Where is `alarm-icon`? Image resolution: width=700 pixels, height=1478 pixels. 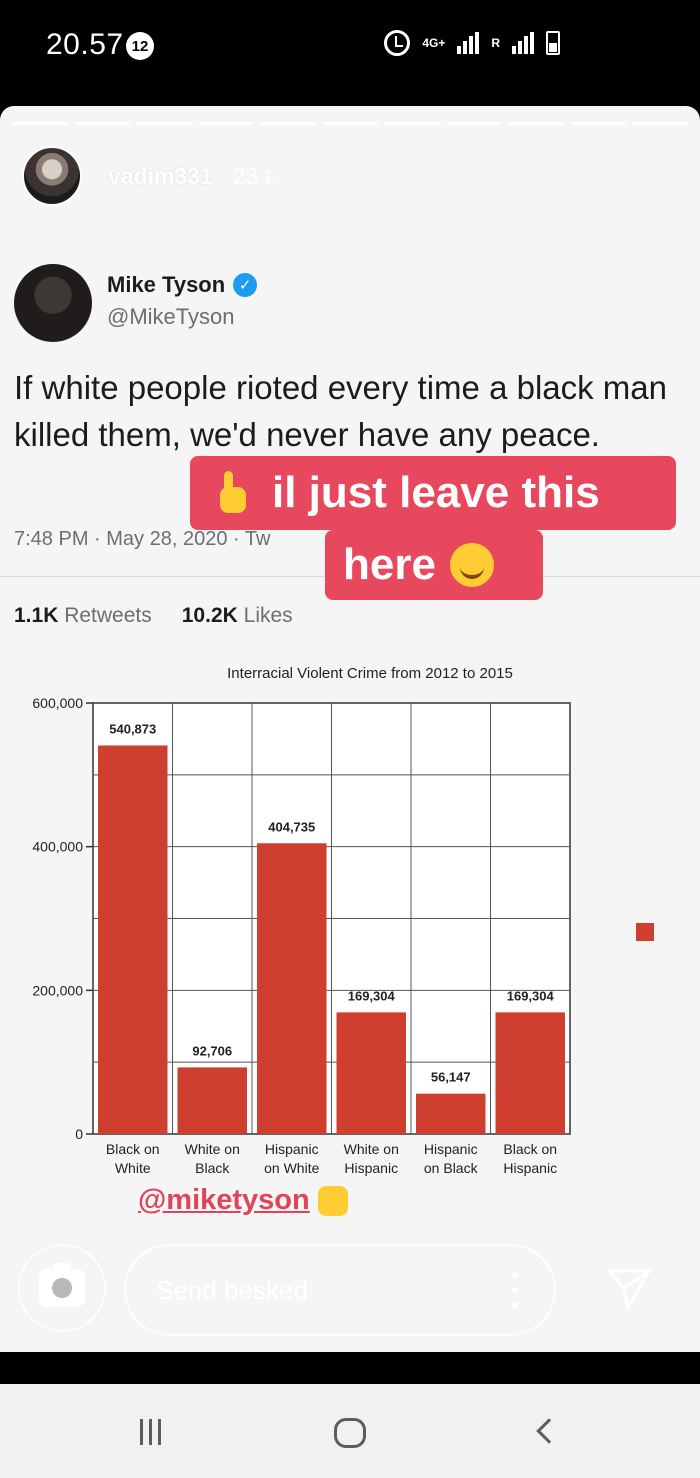
alarm-icon is located at coordinates (397, 43).